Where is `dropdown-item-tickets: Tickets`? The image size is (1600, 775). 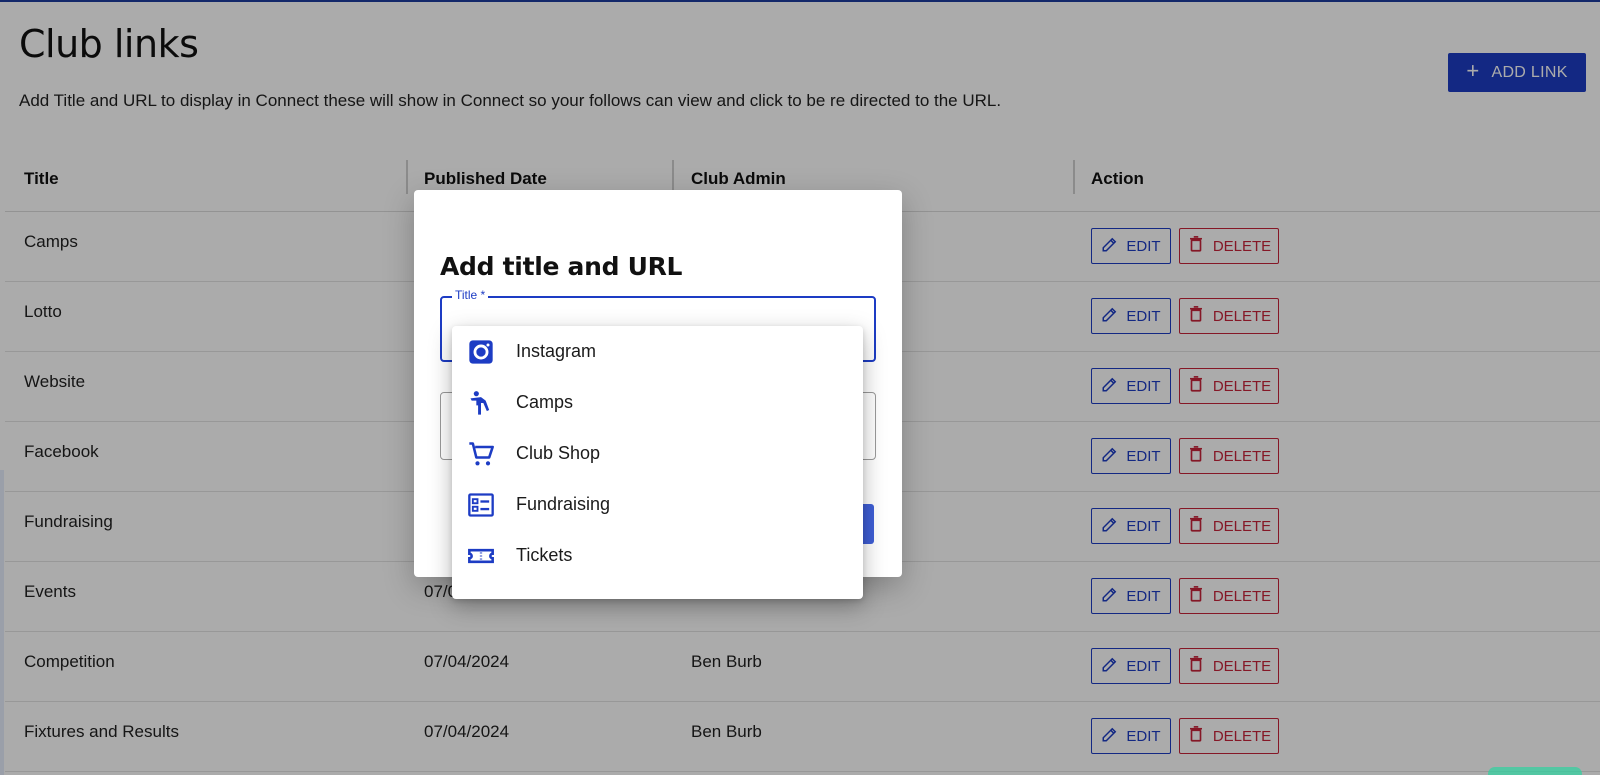 dropdown-item-tickets: Tickets is located at coordinates (657, 555).